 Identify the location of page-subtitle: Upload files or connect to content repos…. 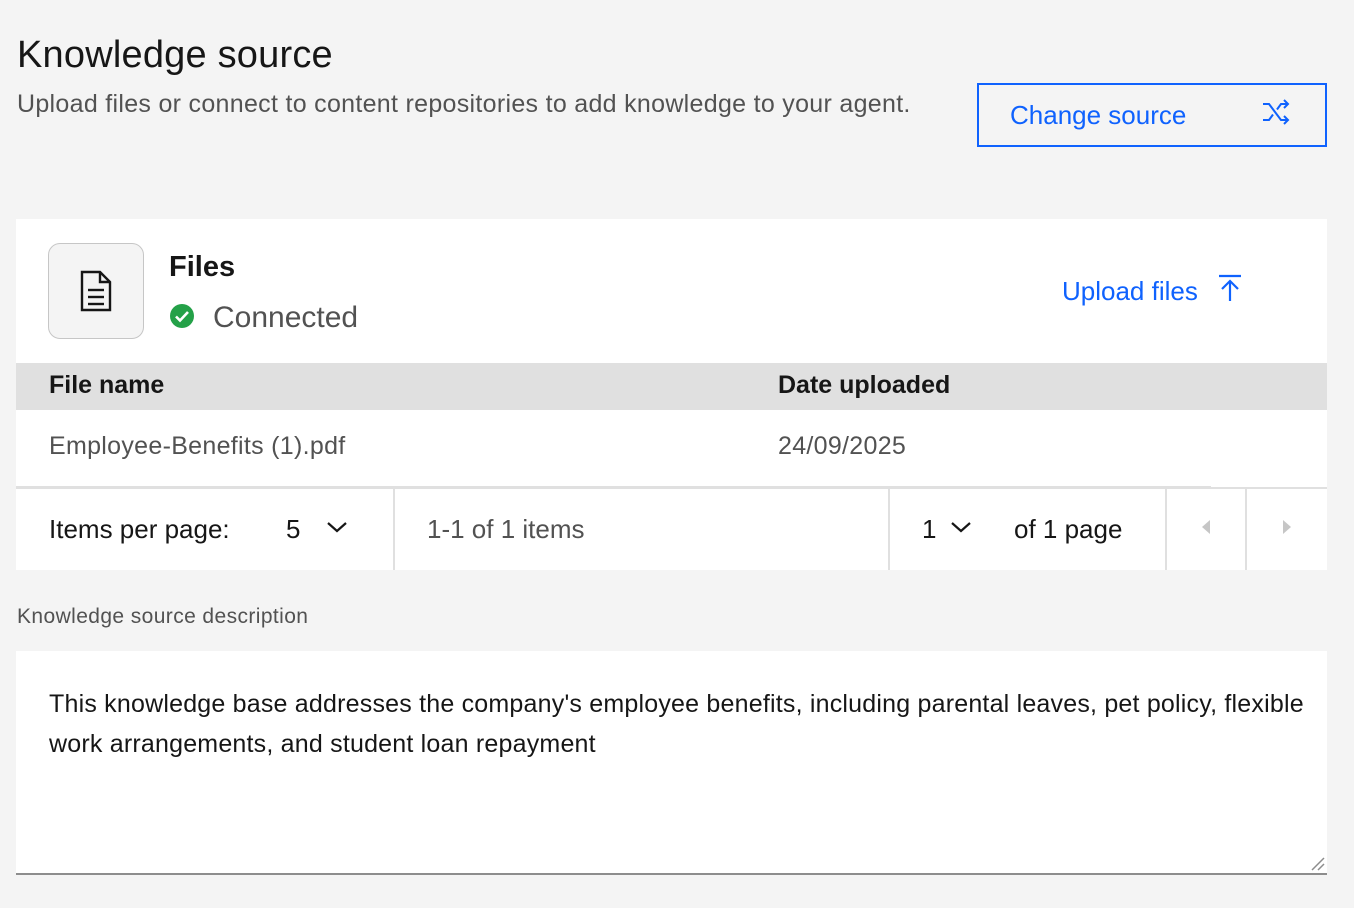
(464, 104).